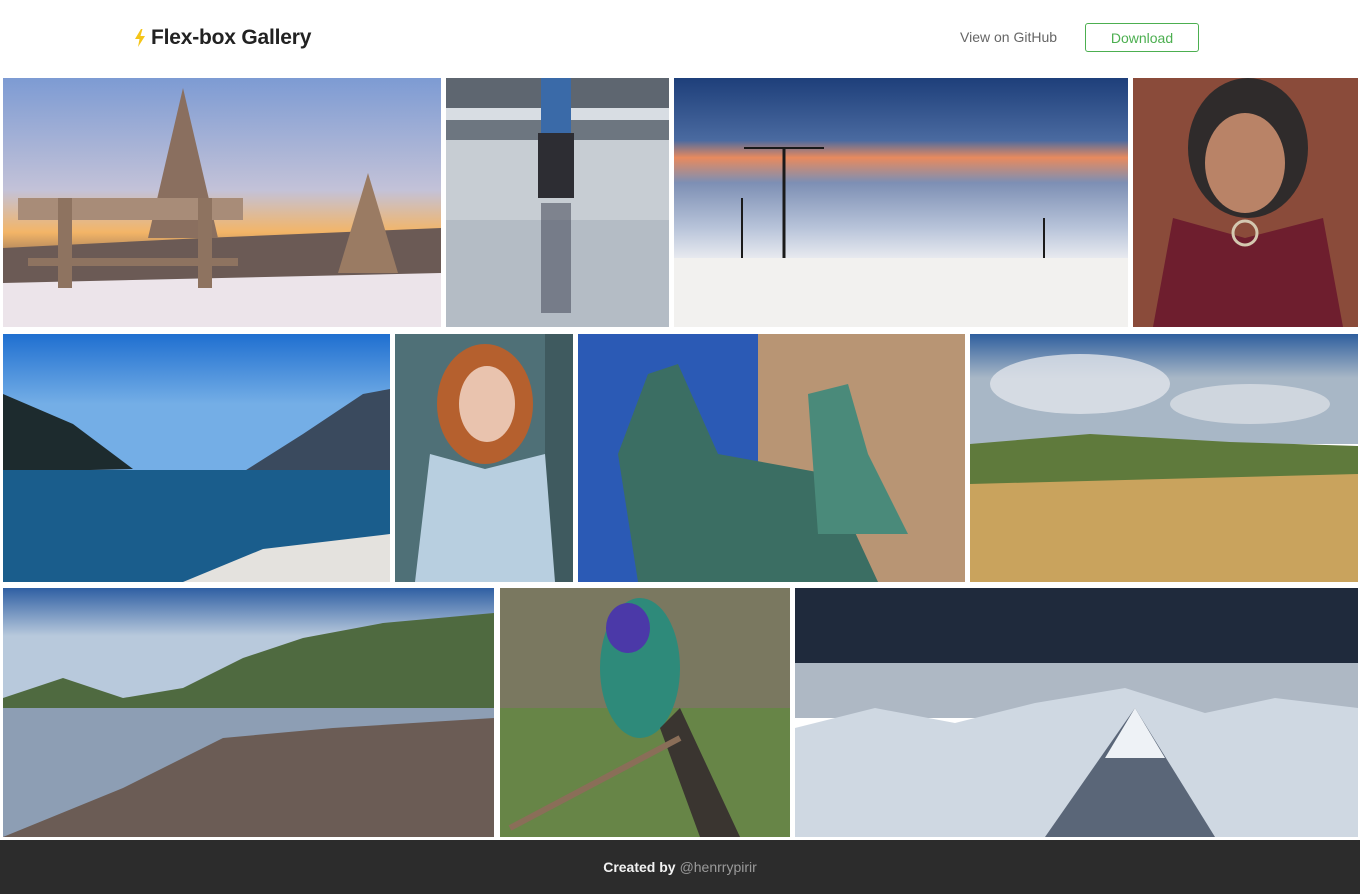  Describe the element at coordinates (1142, 37) in the screenshot. I see `download-button: Download` at that location.